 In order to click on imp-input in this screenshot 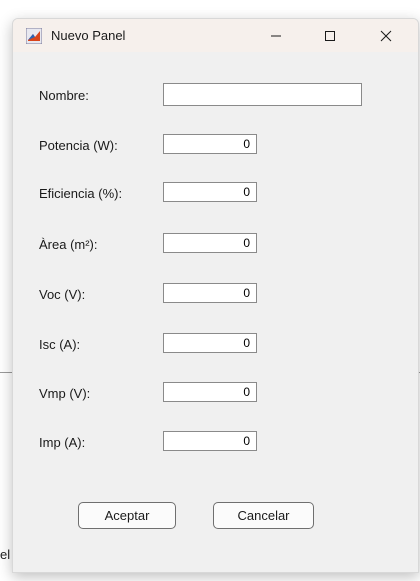, I will do `click(210, 441)`.